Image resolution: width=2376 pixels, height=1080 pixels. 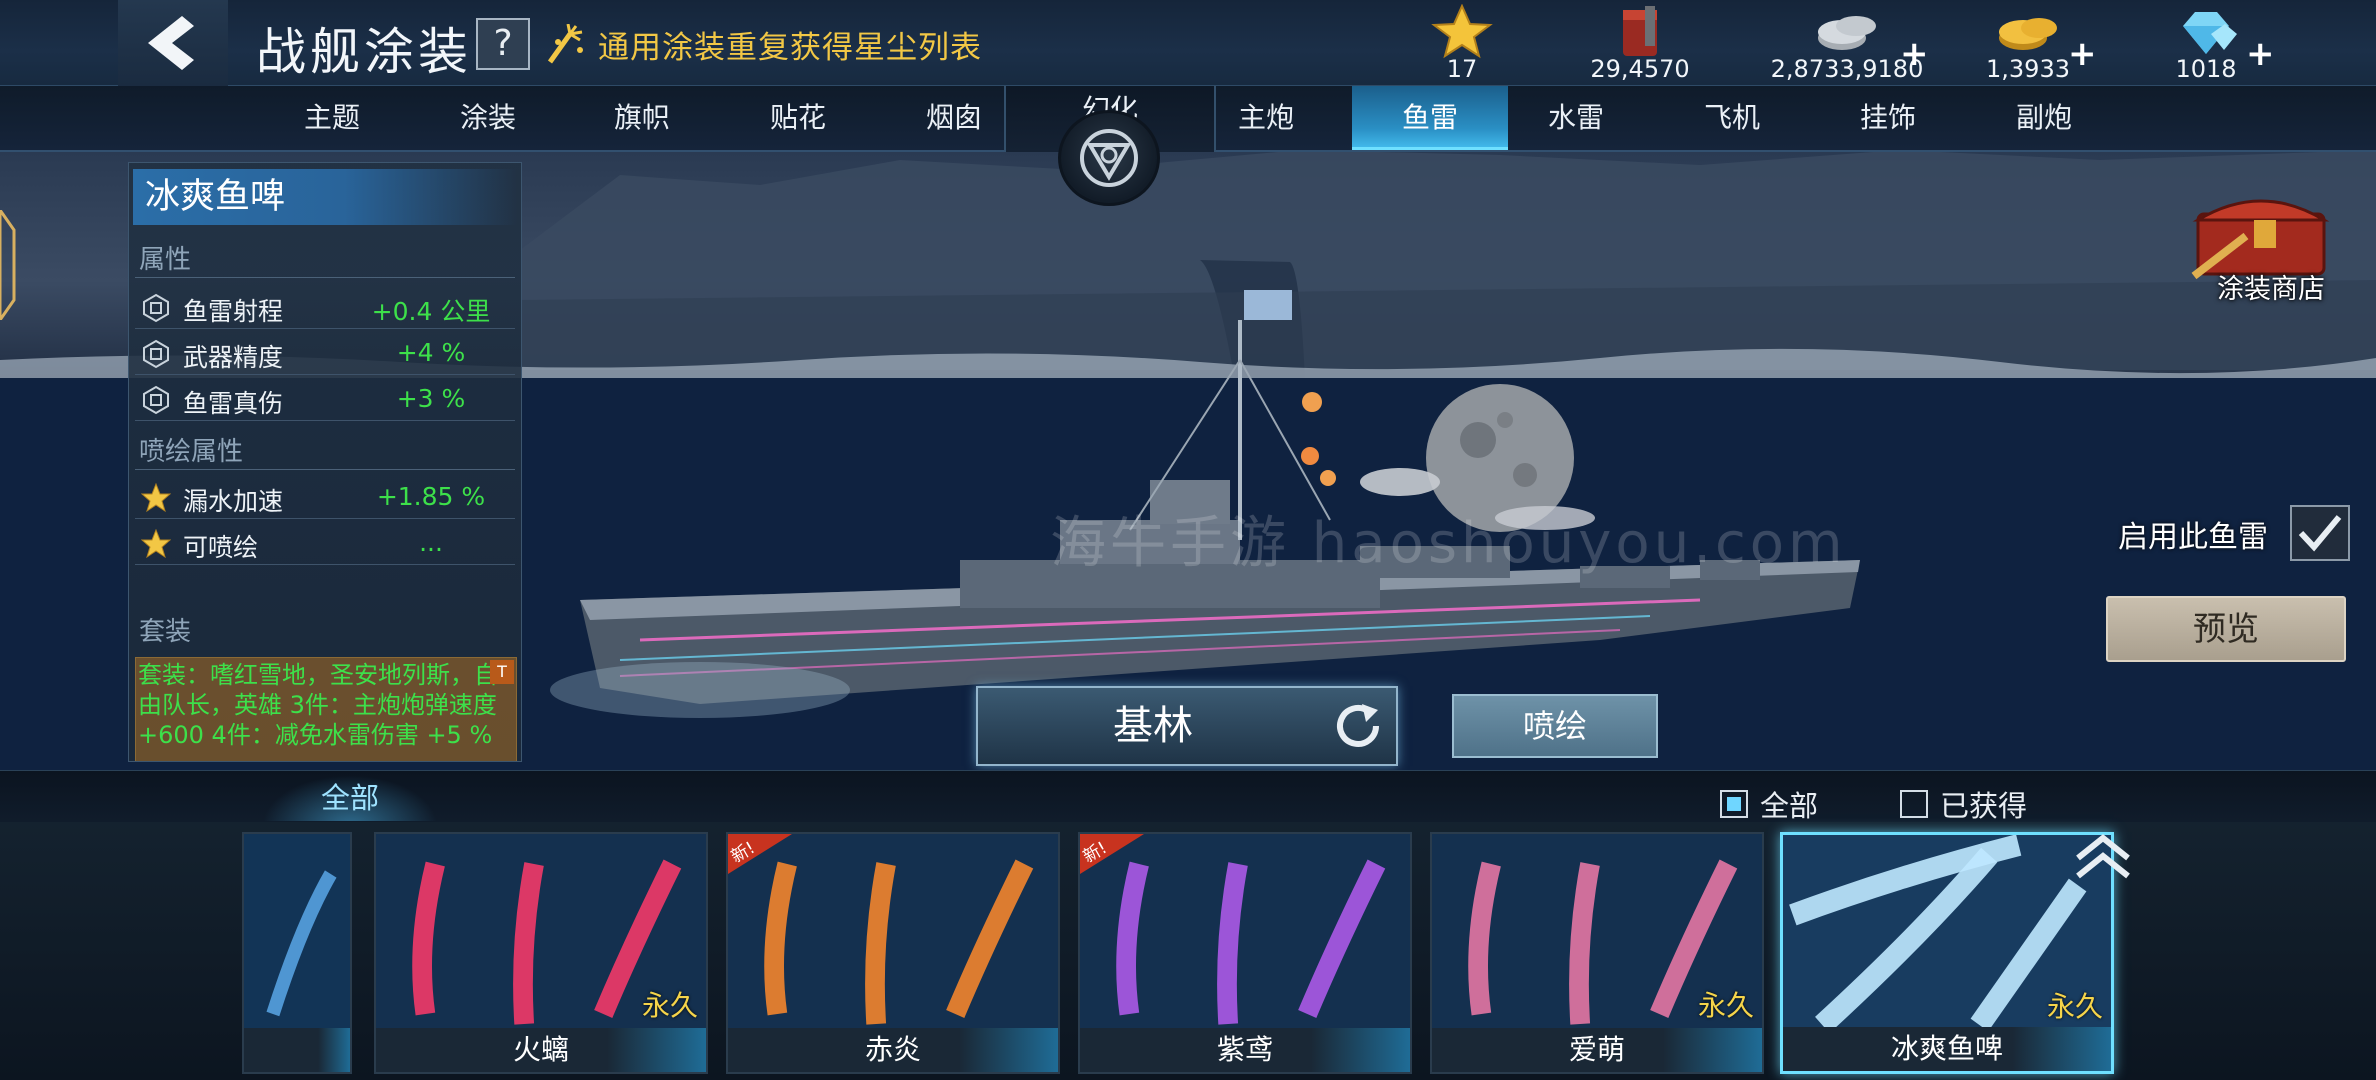 I want to click on add-gold-button: +, so click(x=2082, y=54).